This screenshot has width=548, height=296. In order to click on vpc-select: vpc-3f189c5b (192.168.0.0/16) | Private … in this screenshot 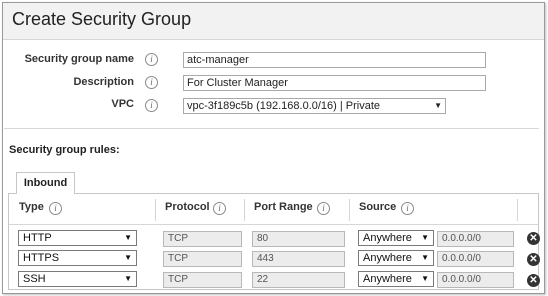, I will do `click(314, 106)`.